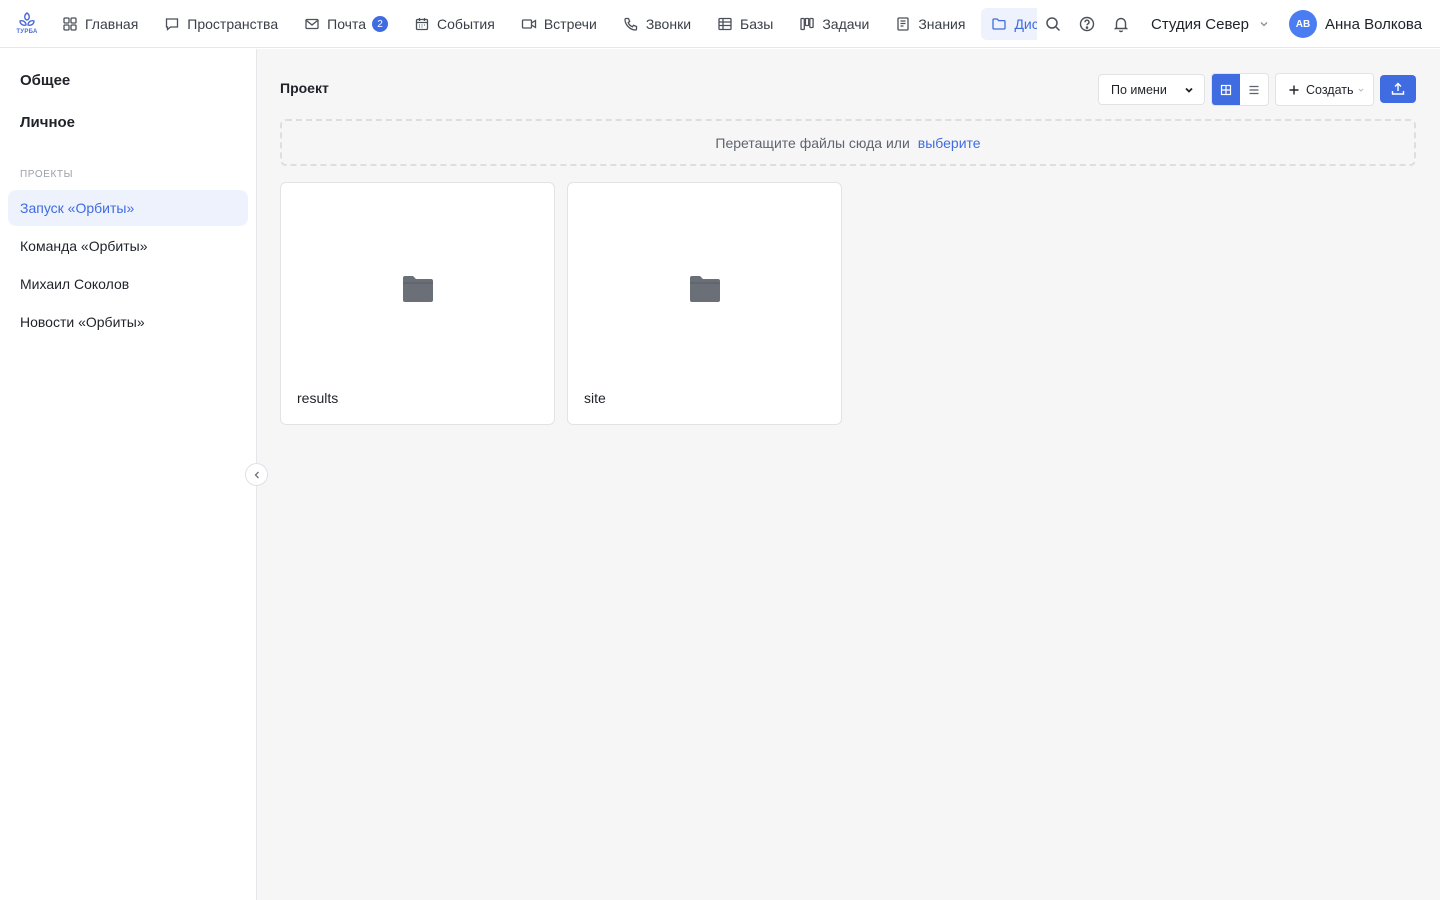 The width and height of the screenshot is (1440, 900). I want to click on list-view-icon, so click(1254, 89).